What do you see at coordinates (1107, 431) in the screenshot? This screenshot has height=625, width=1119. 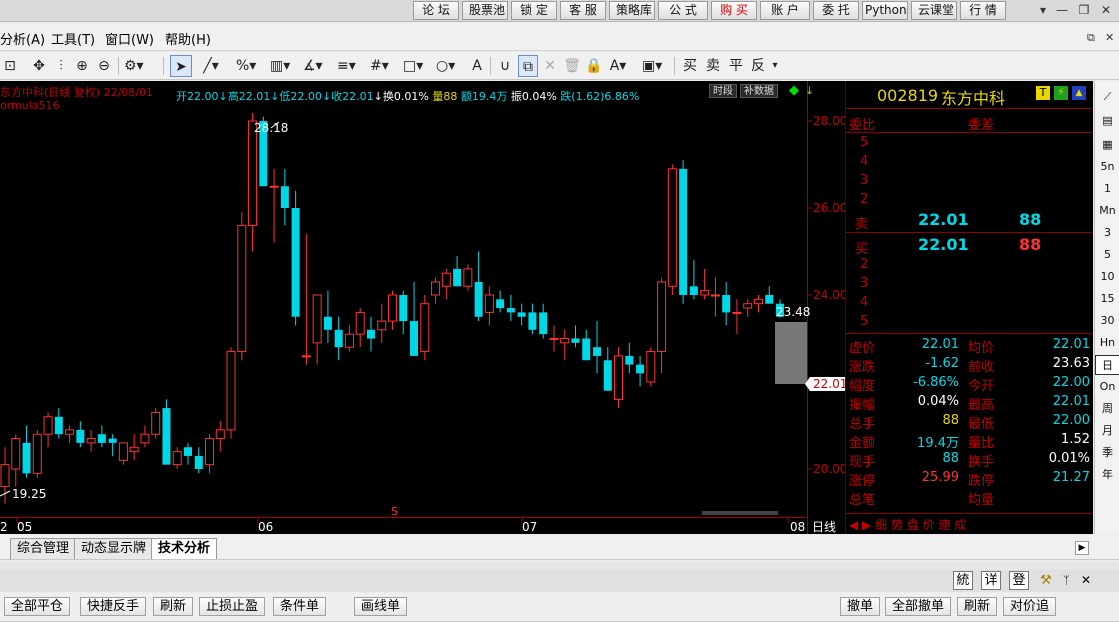 I see `period-item: 月` at bounding box center [1107, 431].